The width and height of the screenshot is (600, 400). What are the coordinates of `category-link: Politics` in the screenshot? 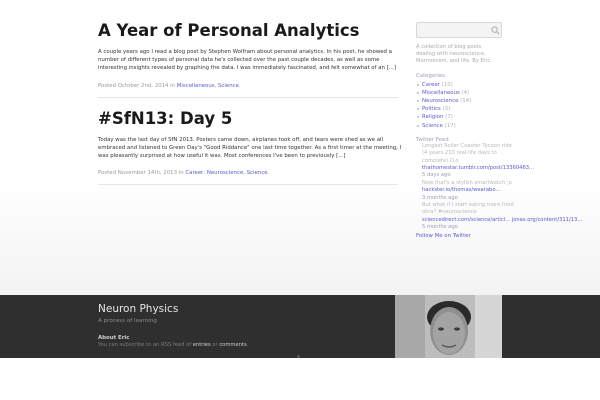 It's located at (431, 109).